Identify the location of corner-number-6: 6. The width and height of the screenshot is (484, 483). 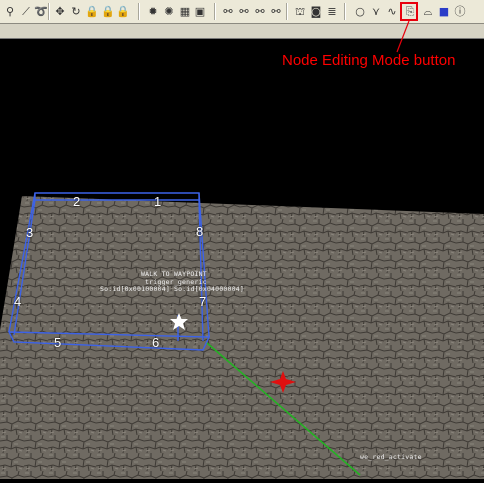
(156, 342).